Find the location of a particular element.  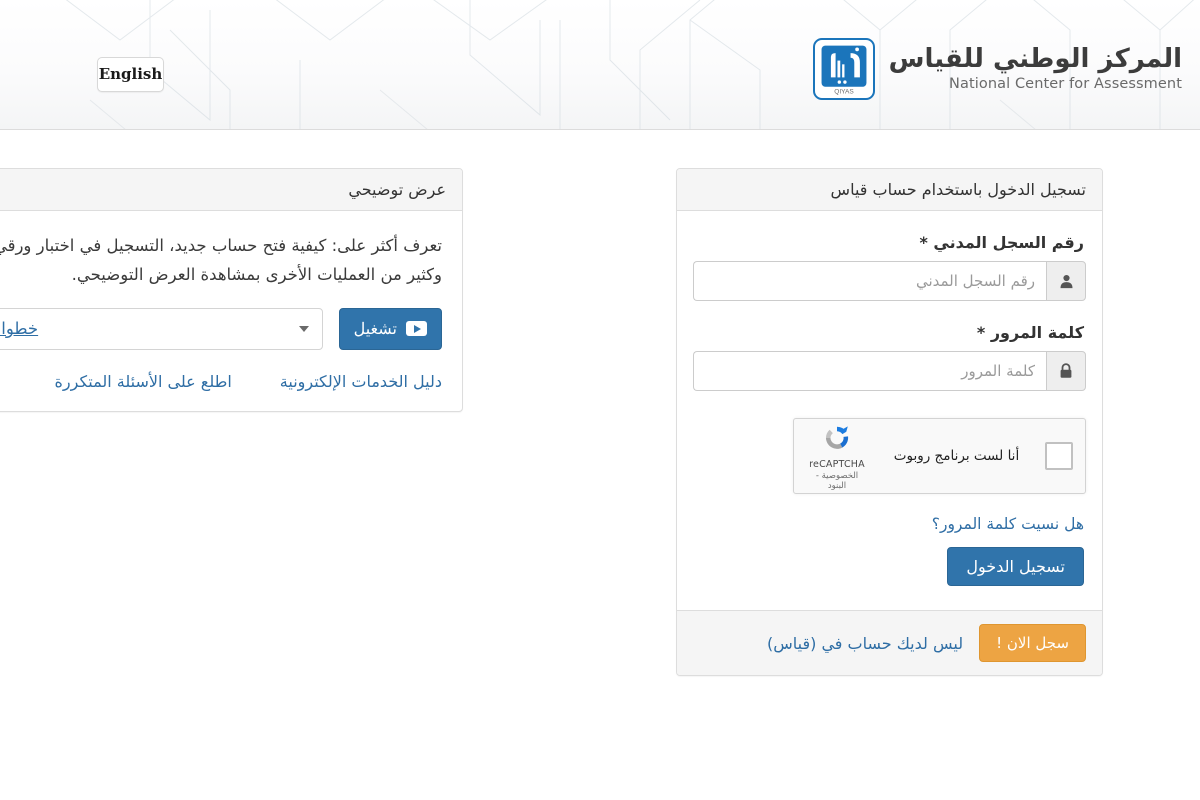

recaptcha-label: أنا لست برنامج روبوت is located at coordinates (956, 456).